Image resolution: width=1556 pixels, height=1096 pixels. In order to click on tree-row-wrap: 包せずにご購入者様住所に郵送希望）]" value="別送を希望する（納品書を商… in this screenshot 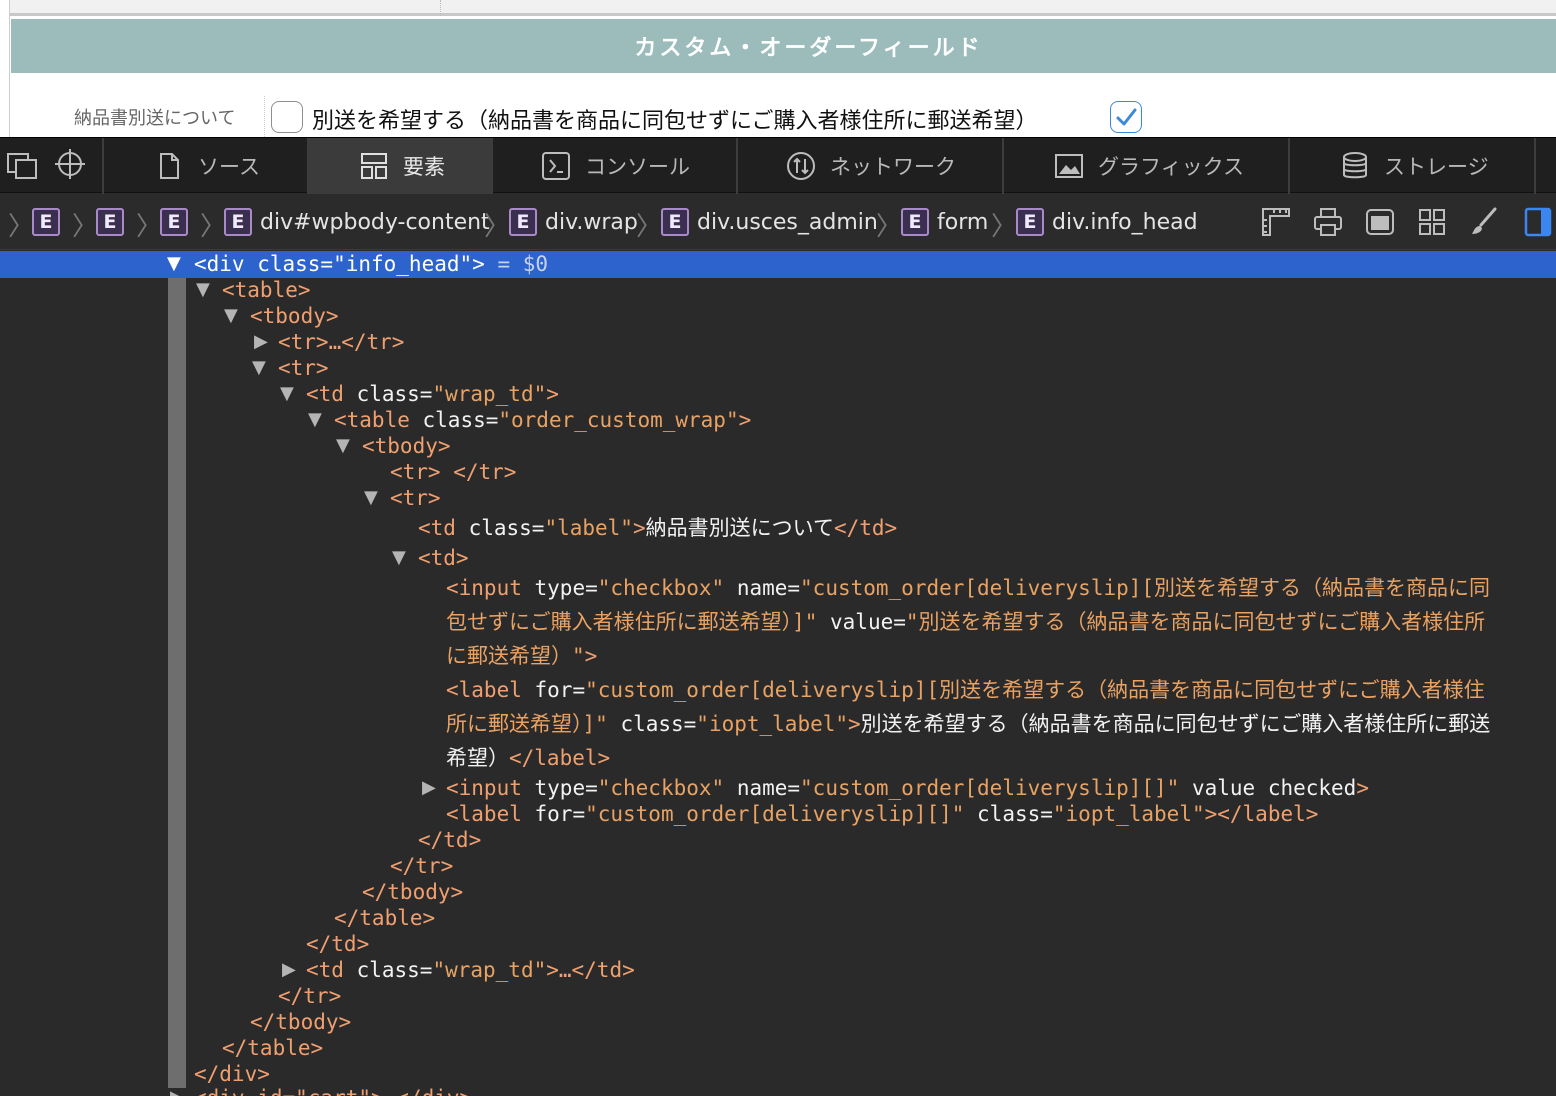, I will do `click(965, 622)`.